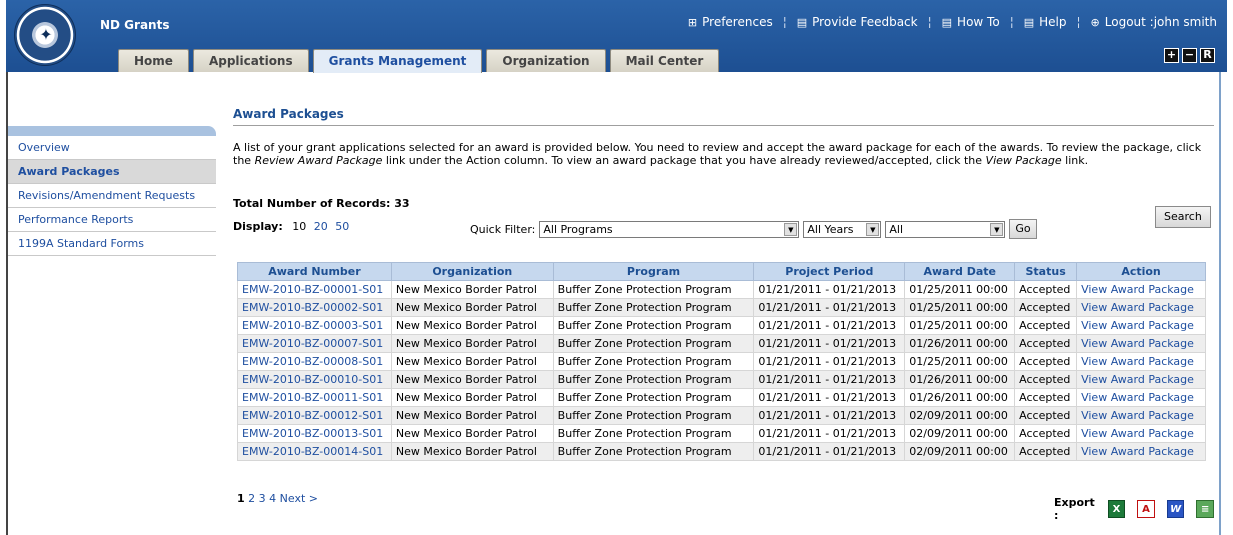  I want to click on feedback-link: ▤ Provide Feedback, so click(857, 22).